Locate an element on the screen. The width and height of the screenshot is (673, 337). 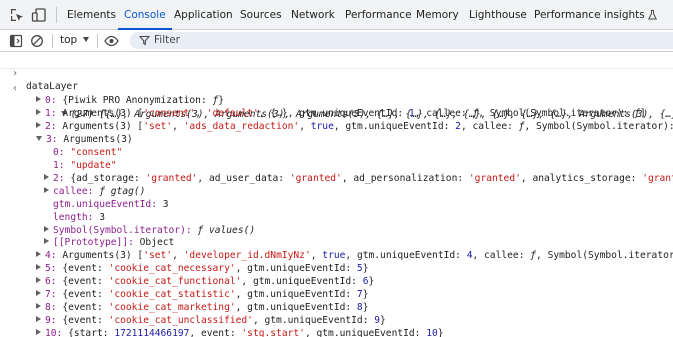
tree-row-text: callee: ƒ gtag() is located at coordinates (99, 191).